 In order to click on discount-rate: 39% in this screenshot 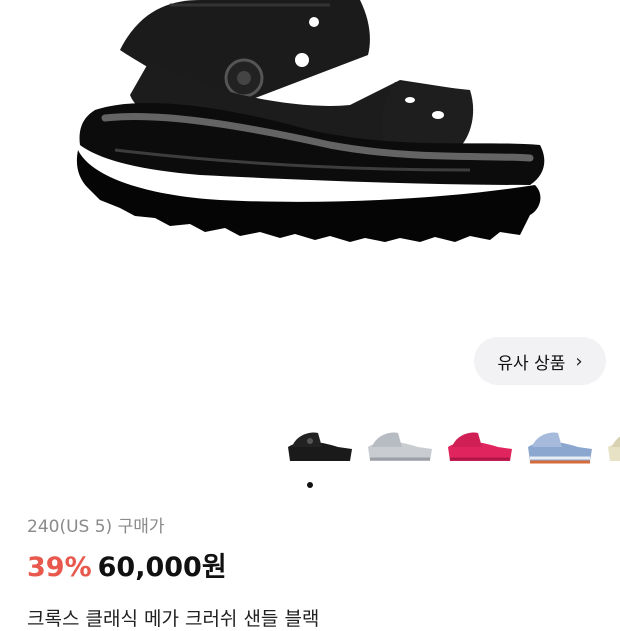, I will do `click(59, 567)`.